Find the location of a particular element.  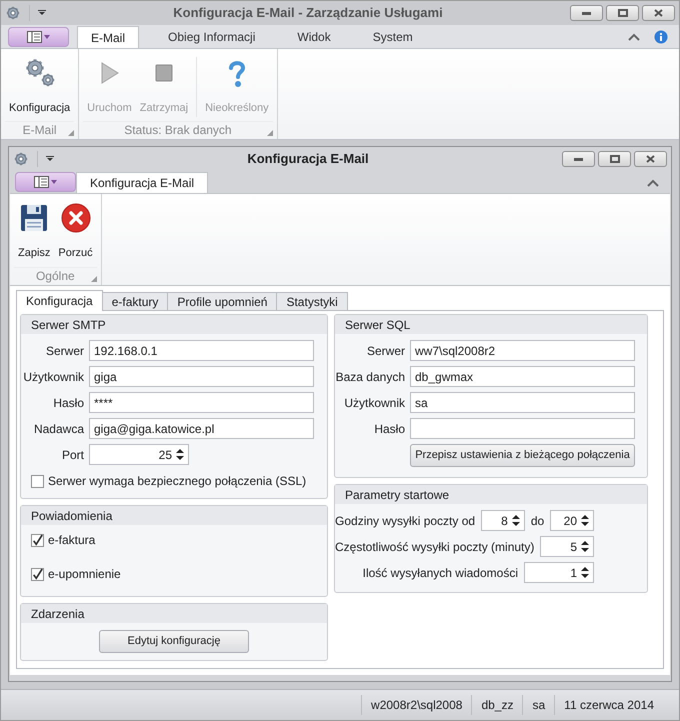

input-field: ww7\sql2008r2 is located at coordinates (522, 350).